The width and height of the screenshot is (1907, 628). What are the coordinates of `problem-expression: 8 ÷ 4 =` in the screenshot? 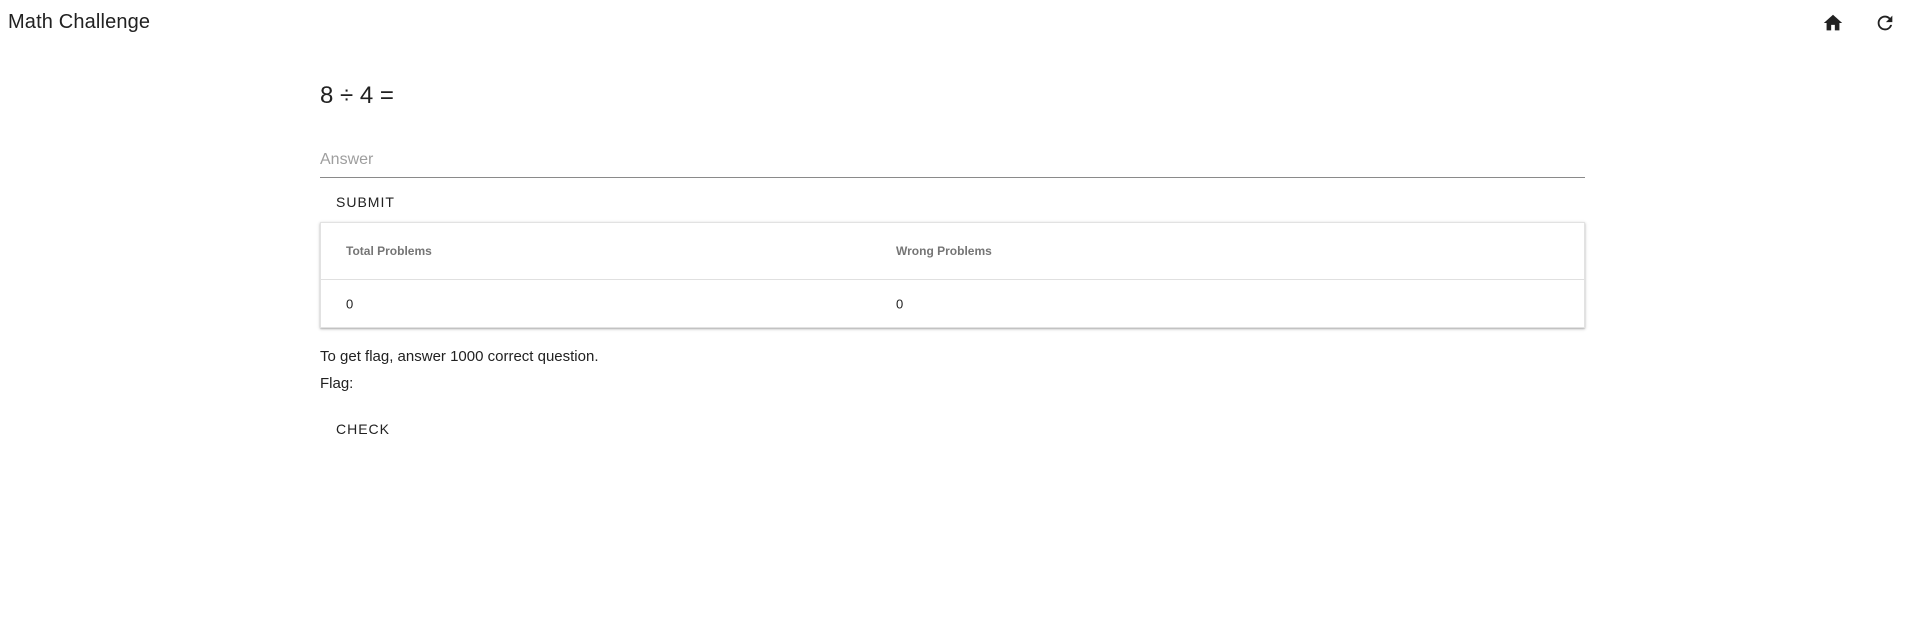 It's located at (357, 95).